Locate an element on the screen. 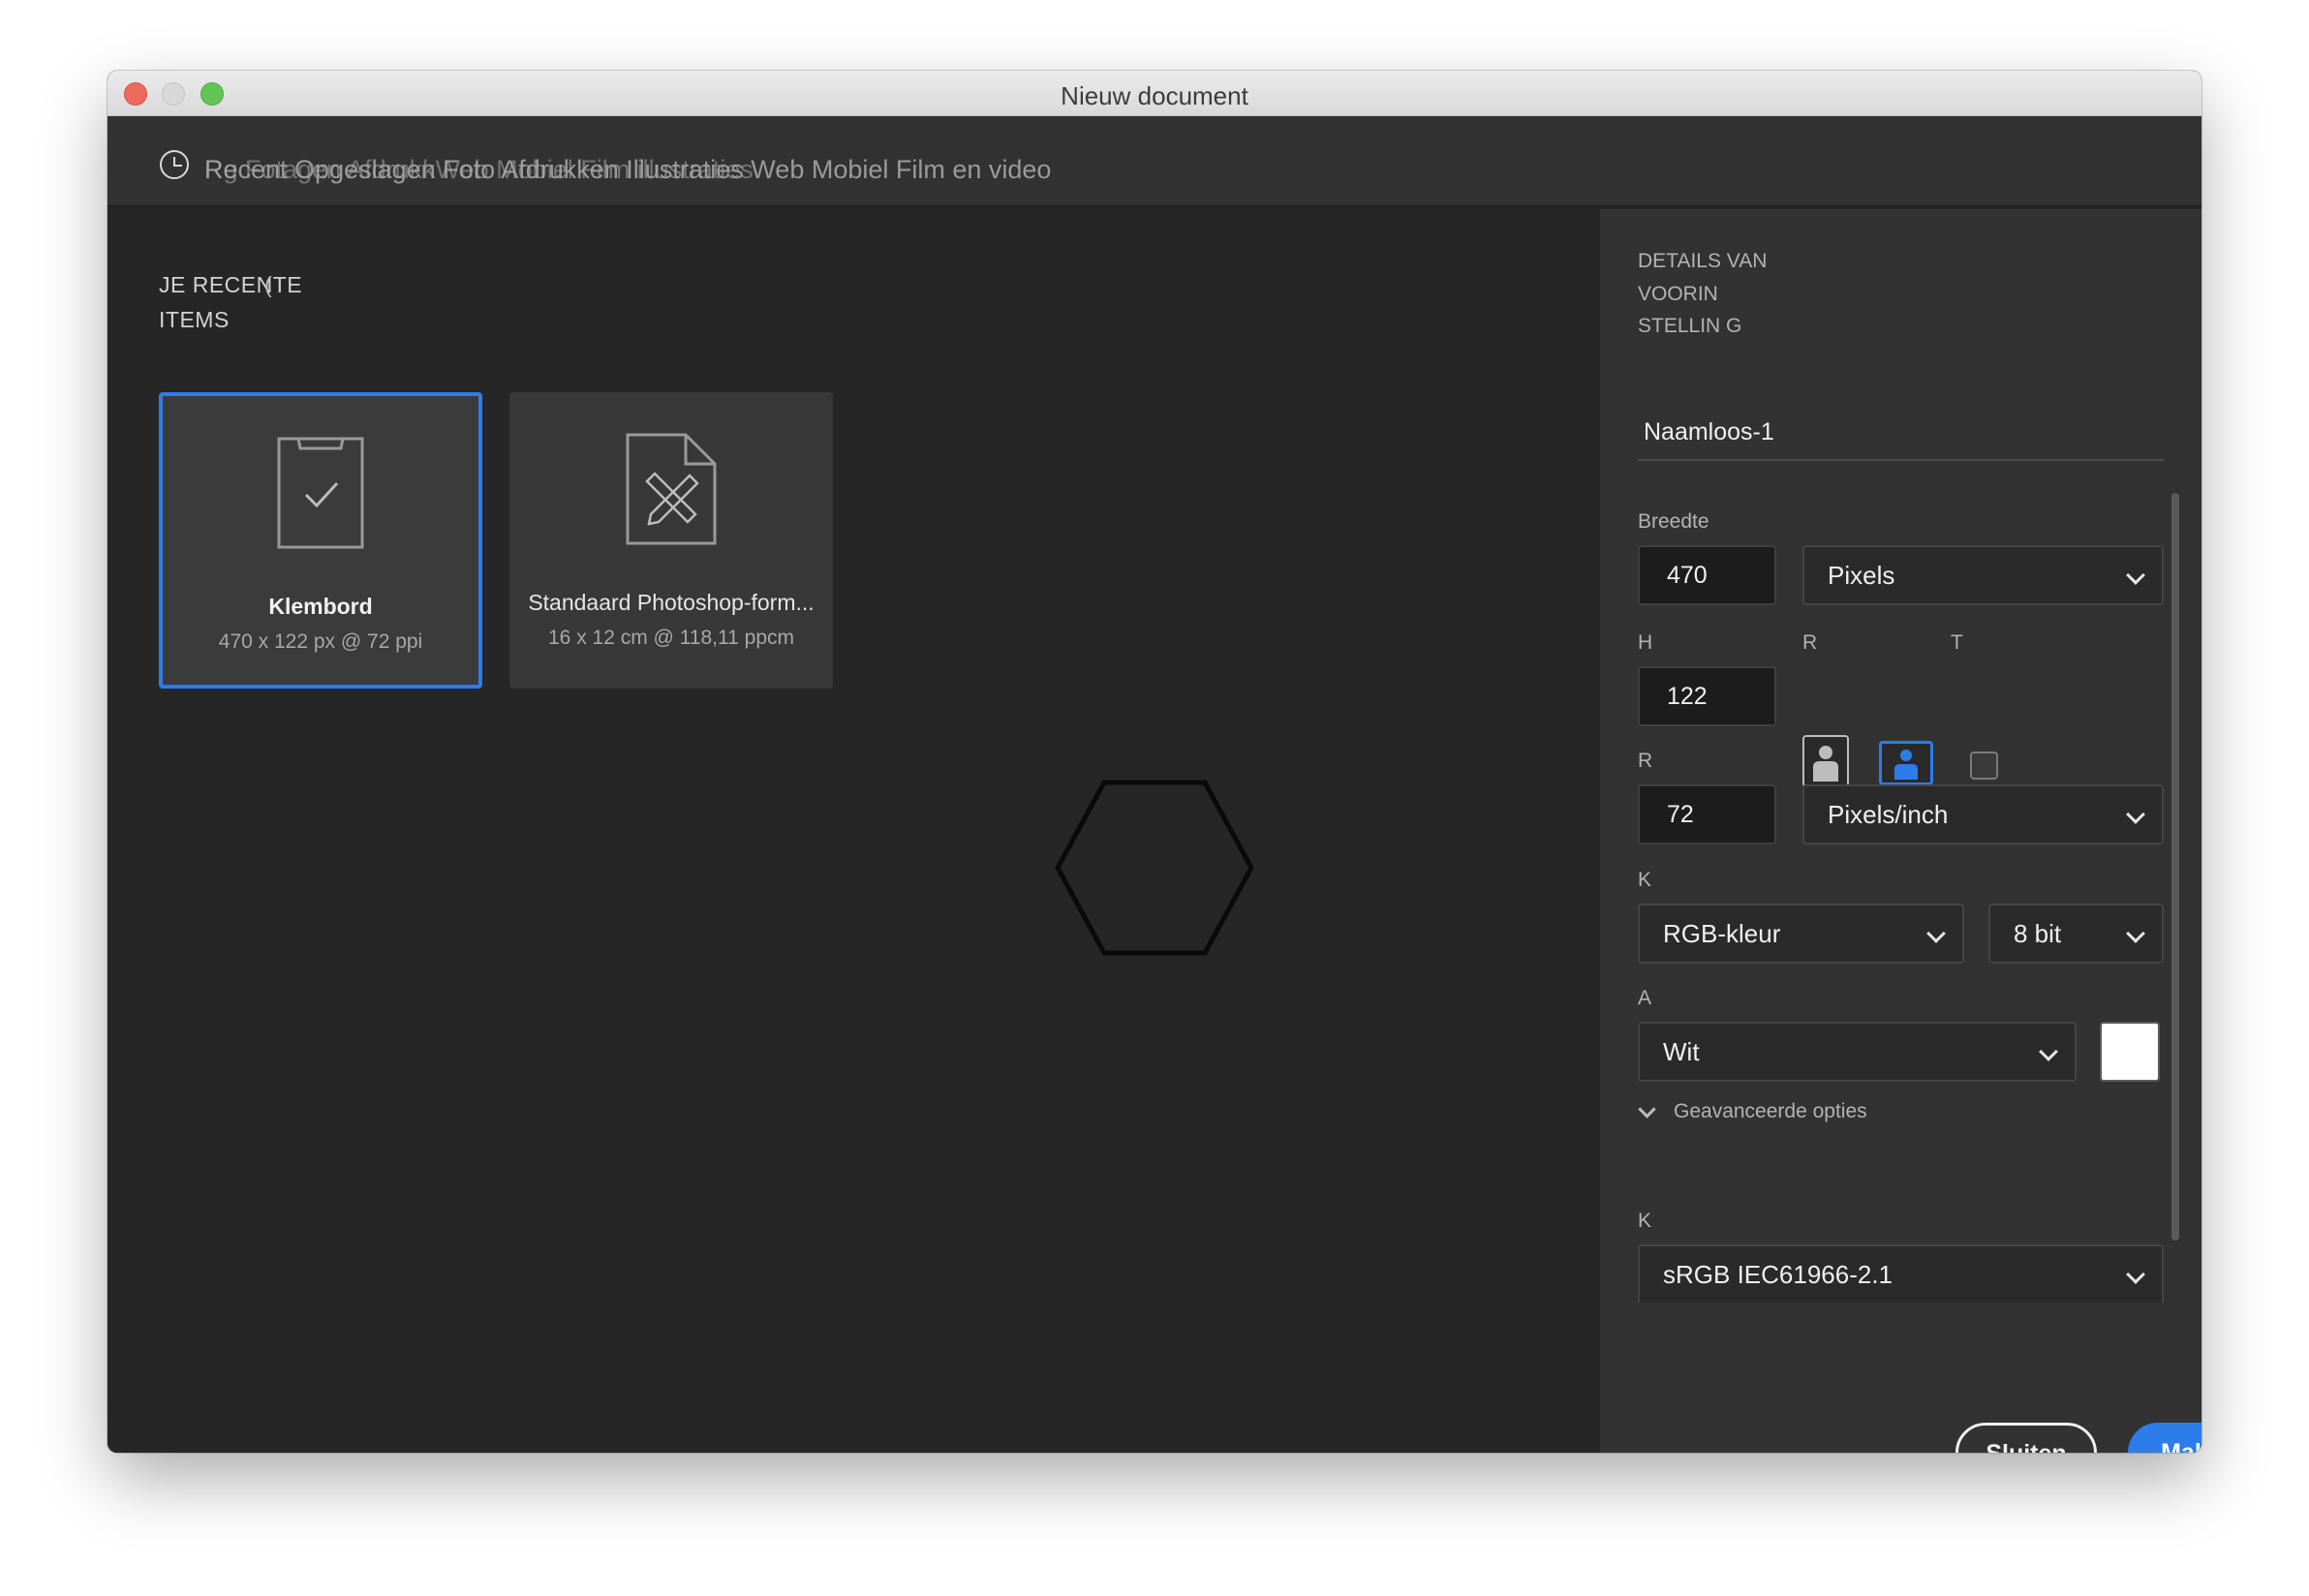 Image resolution: width=2309 pixels, height=1596 pixels. preset-name: Klembord is located at coordinates (321, 606).